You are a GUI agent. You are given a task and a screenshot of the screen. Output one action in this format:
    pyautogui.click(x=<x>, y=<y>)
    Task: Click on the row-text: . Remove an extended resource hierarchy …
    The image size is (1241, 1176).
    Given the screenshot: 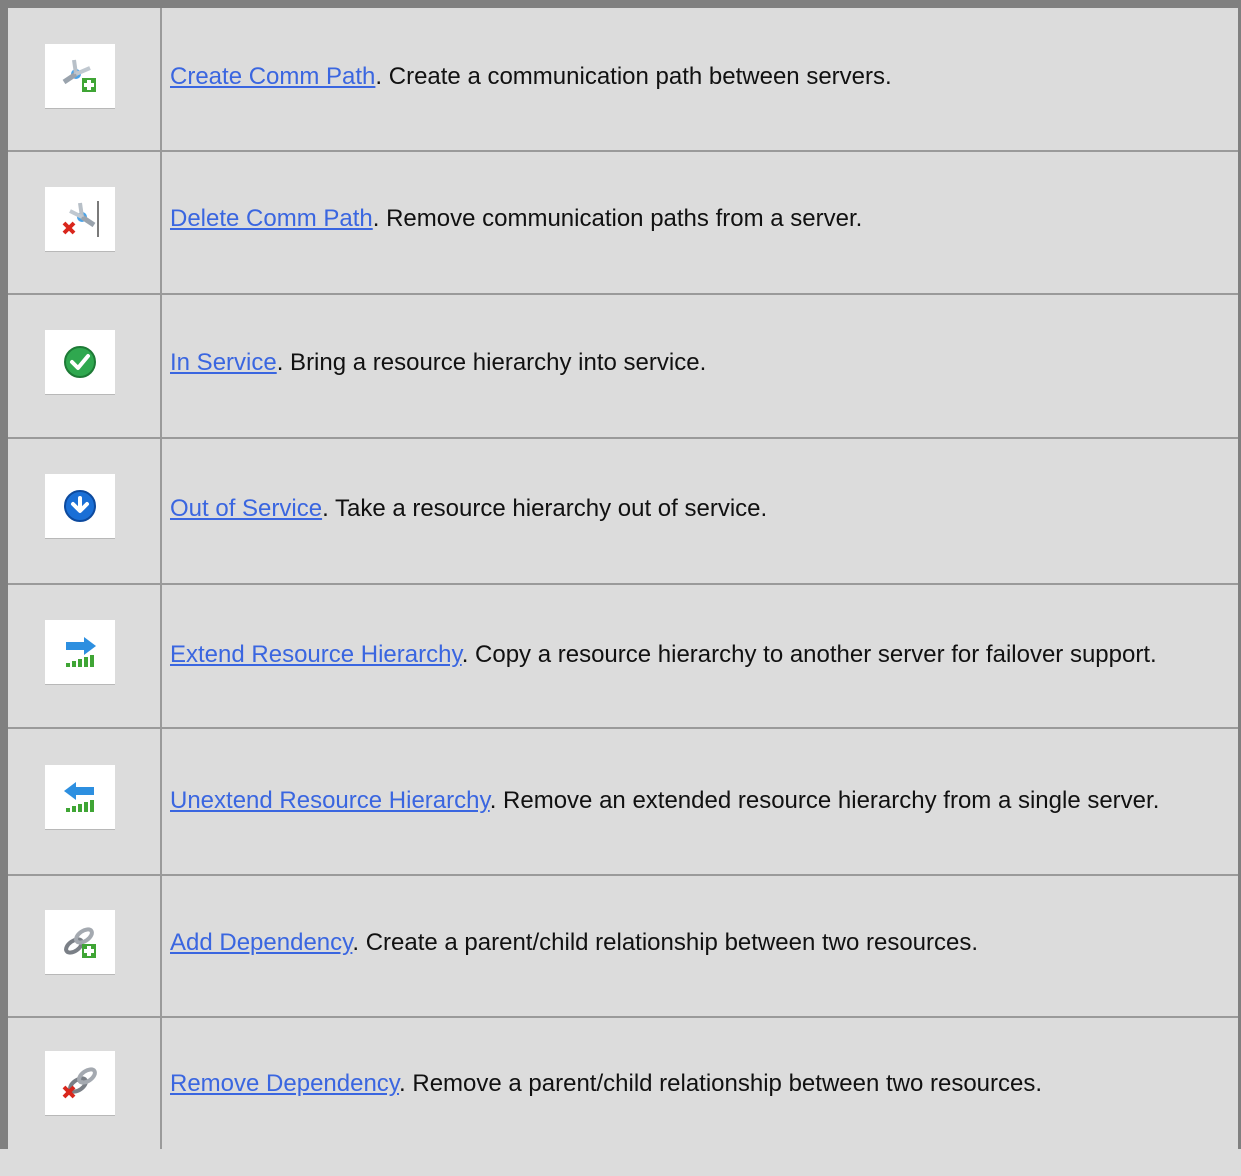 What is the action you would take?
    pyautogui.click(x=824, y=800)
    